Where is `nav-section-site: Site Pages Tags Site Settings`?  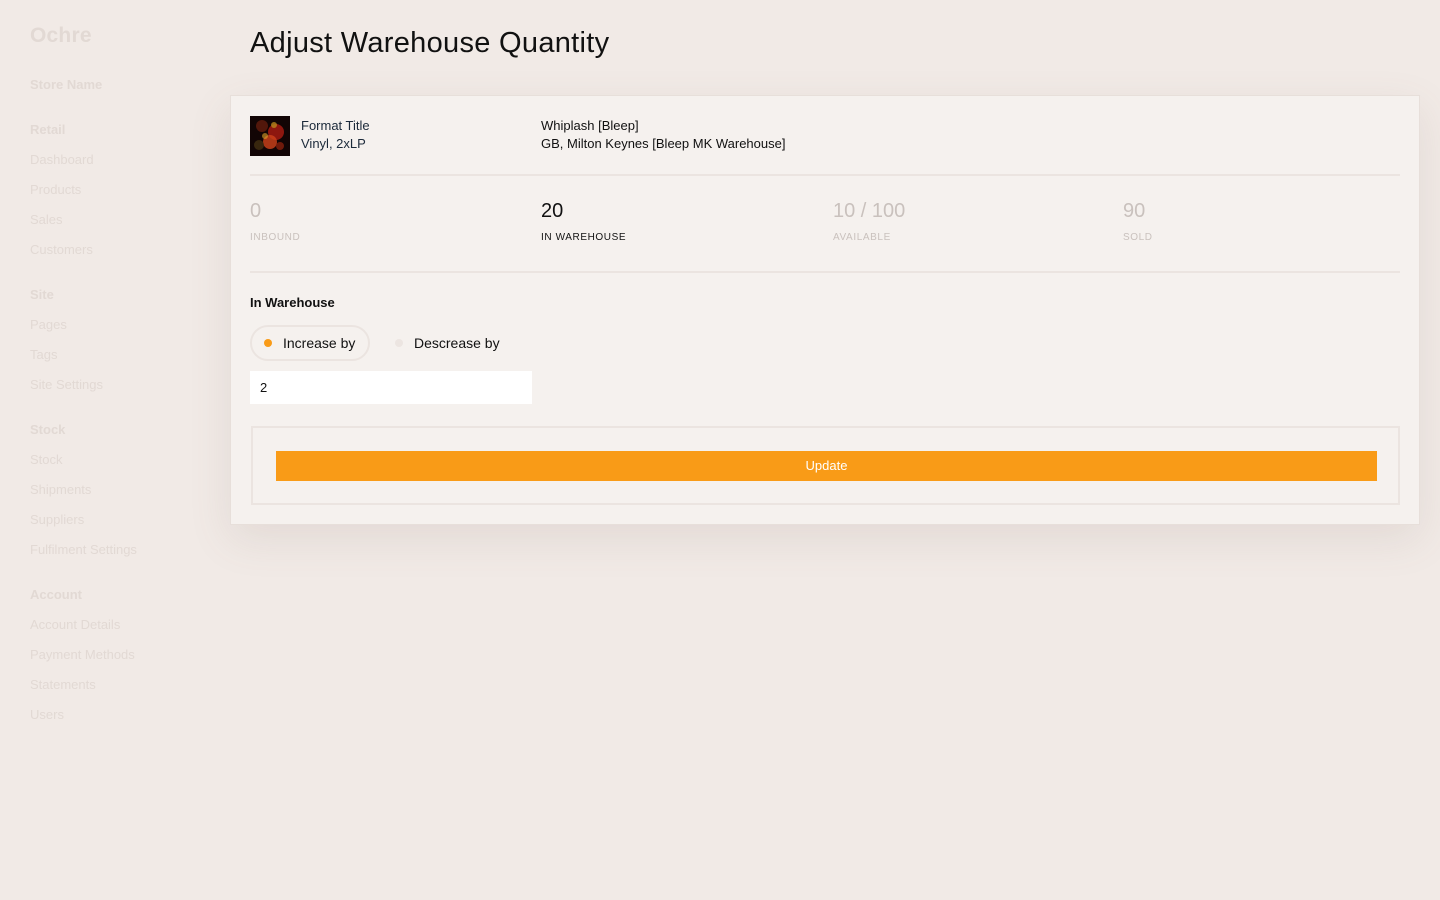 nav-section-site: Site Pages Tags Site Settings is located at coordinates (66, 347).